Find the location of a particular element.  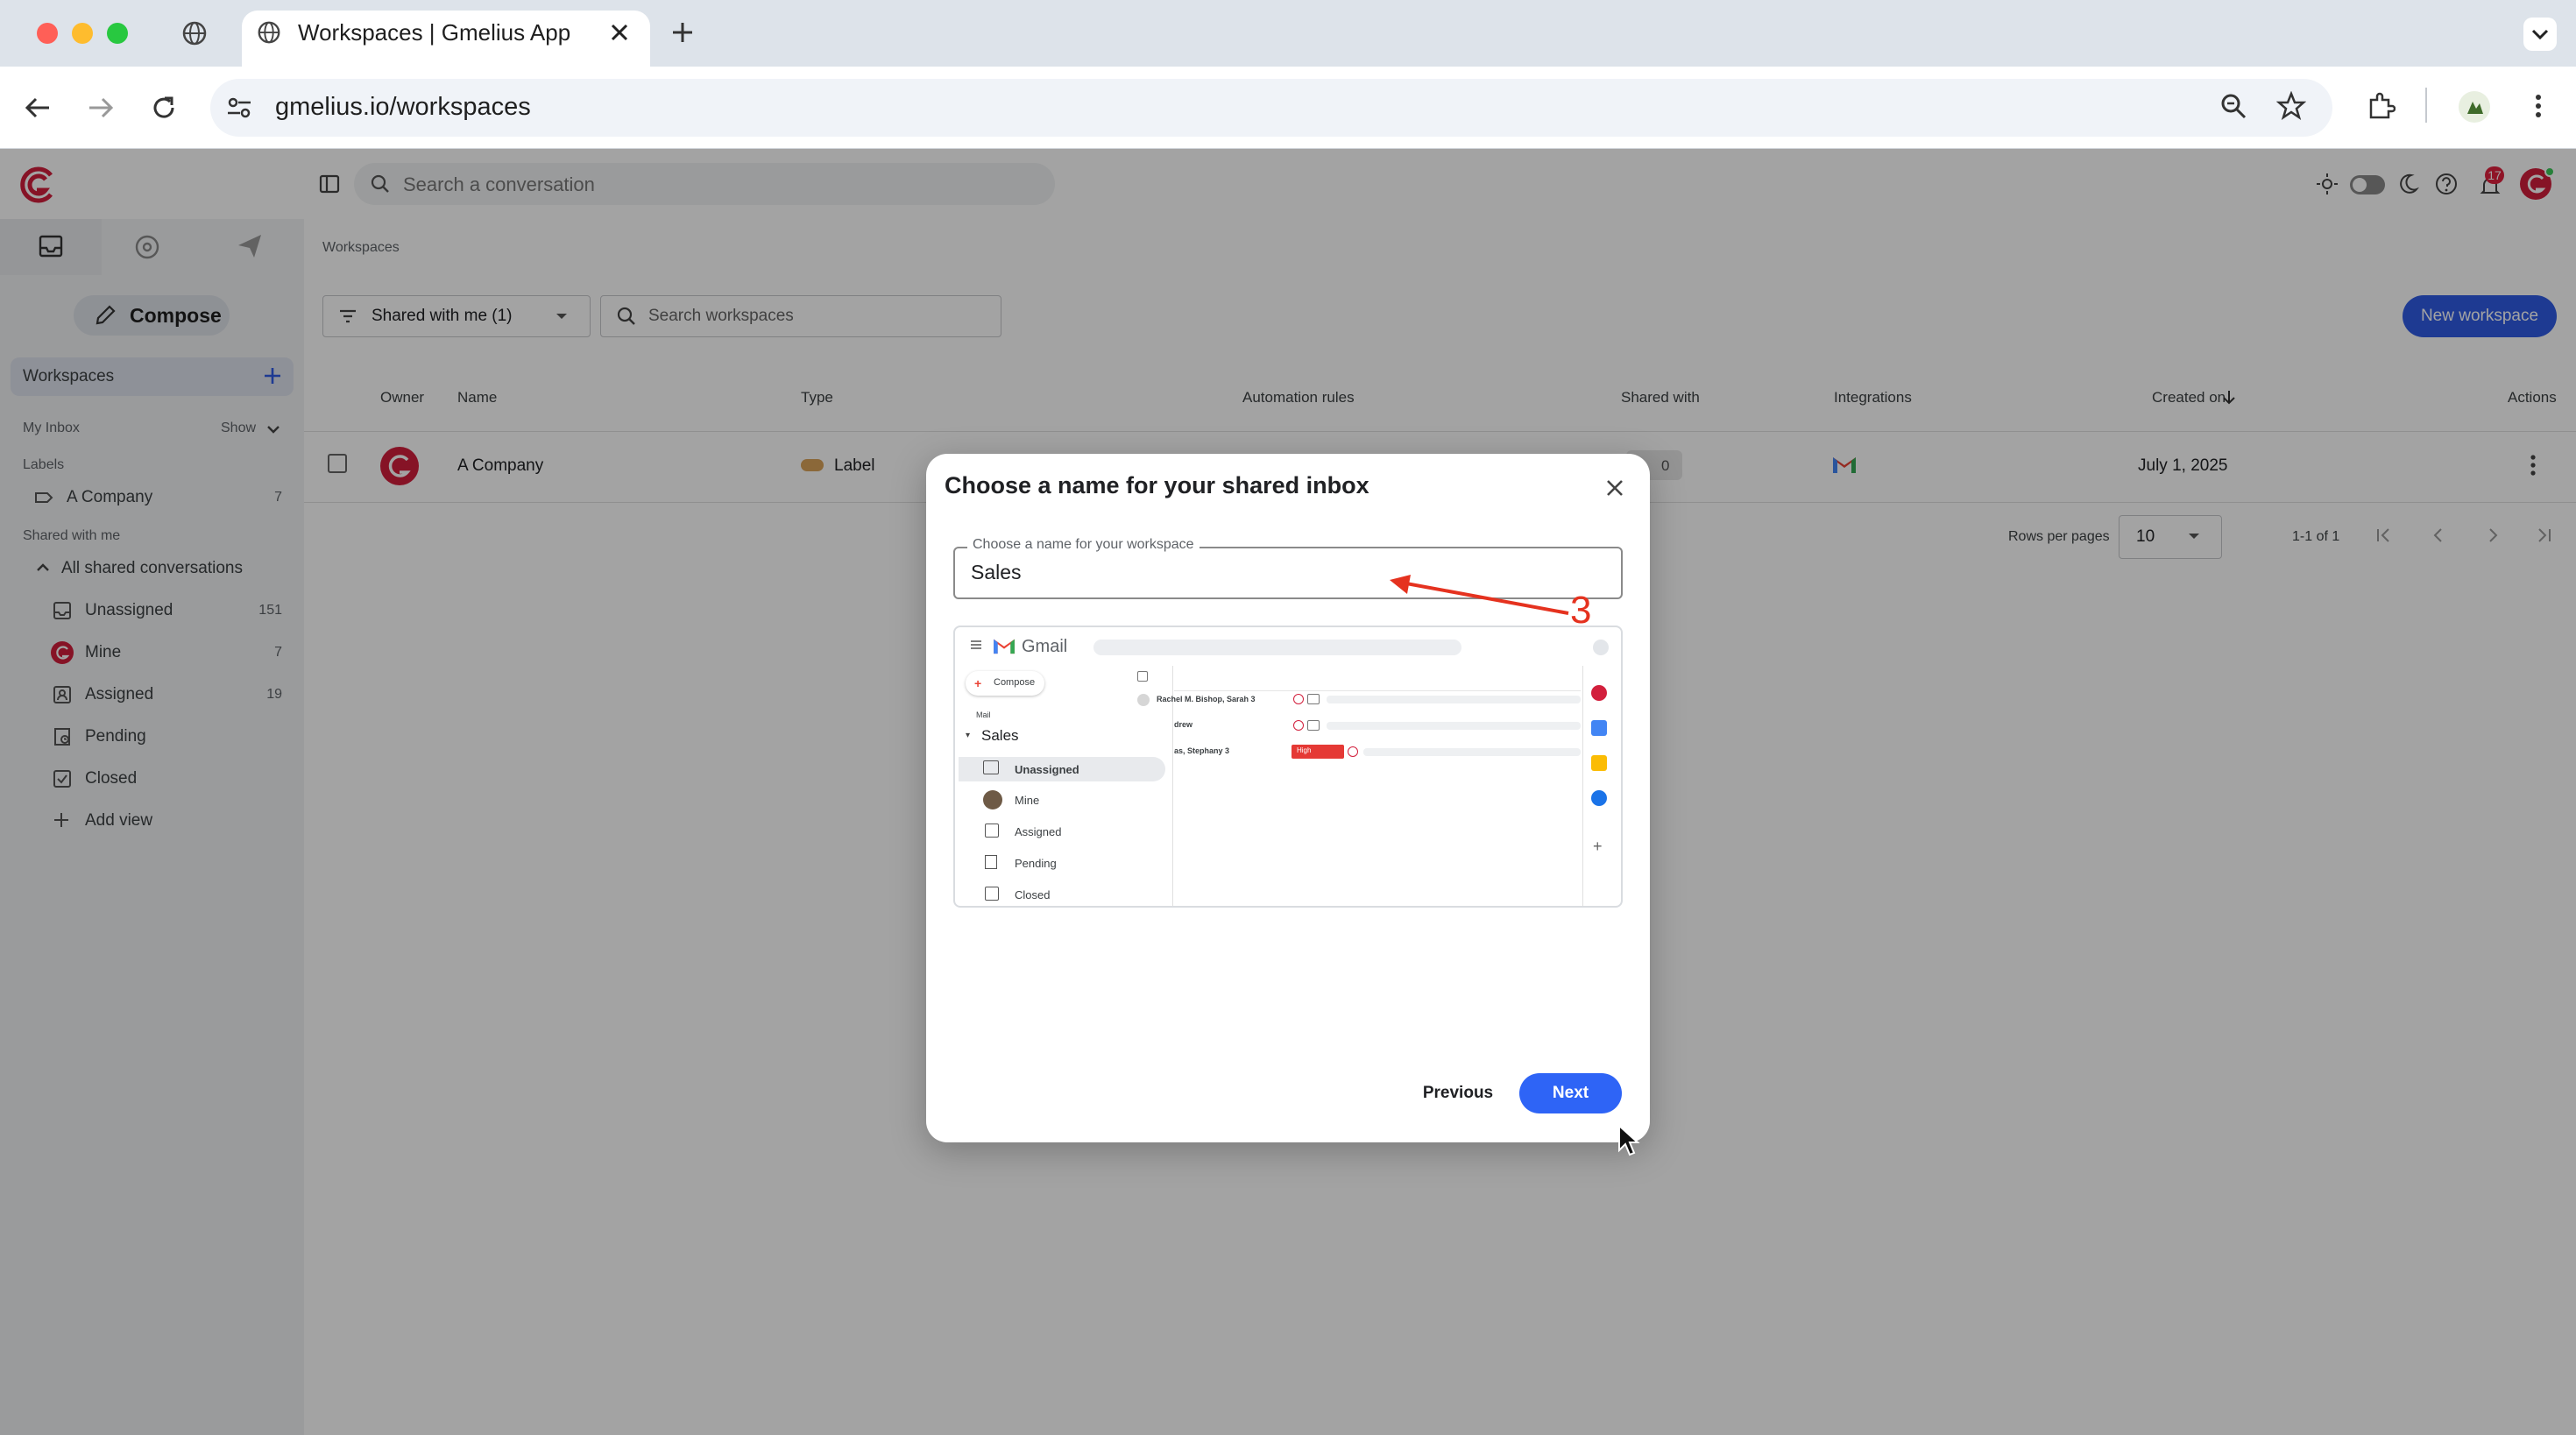

preview-right-divider is located at coordinates (1582, 786).